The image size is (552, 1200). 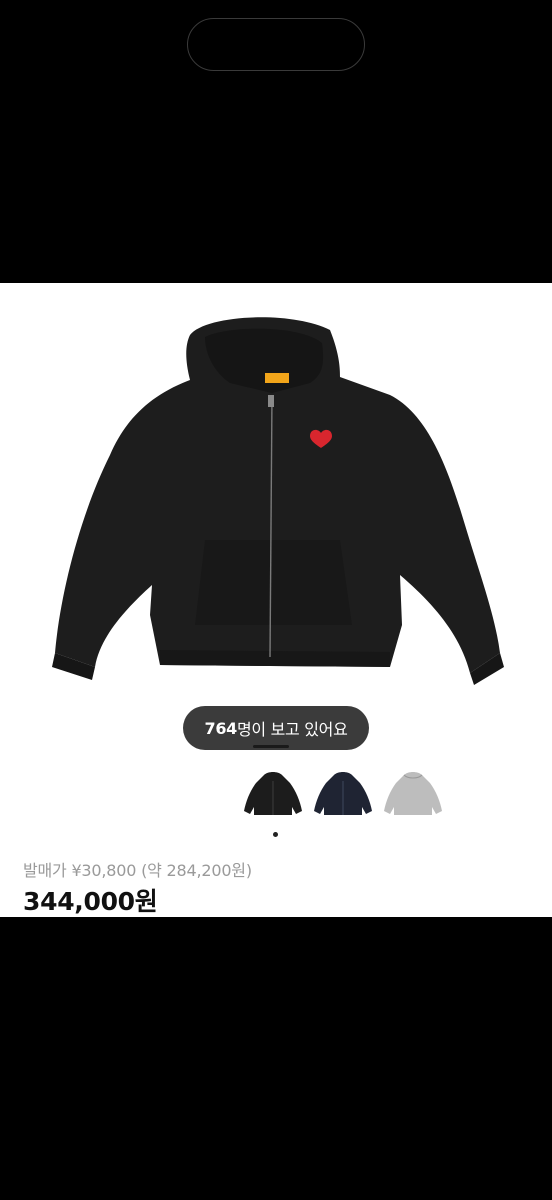 I want to click on viewer-count: 764, so click(x=220, y=728).